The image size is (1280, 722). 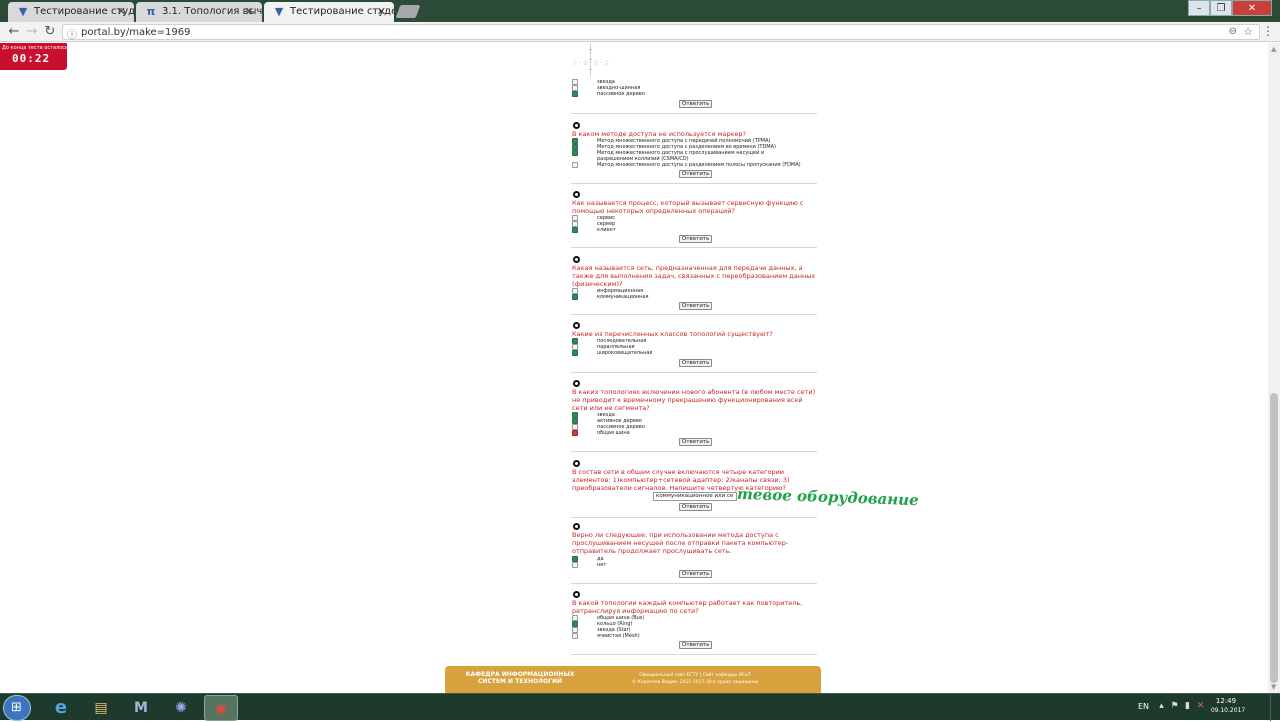 I want to click on timer-label: До конца теста осталось, so click(x=35, y=48).